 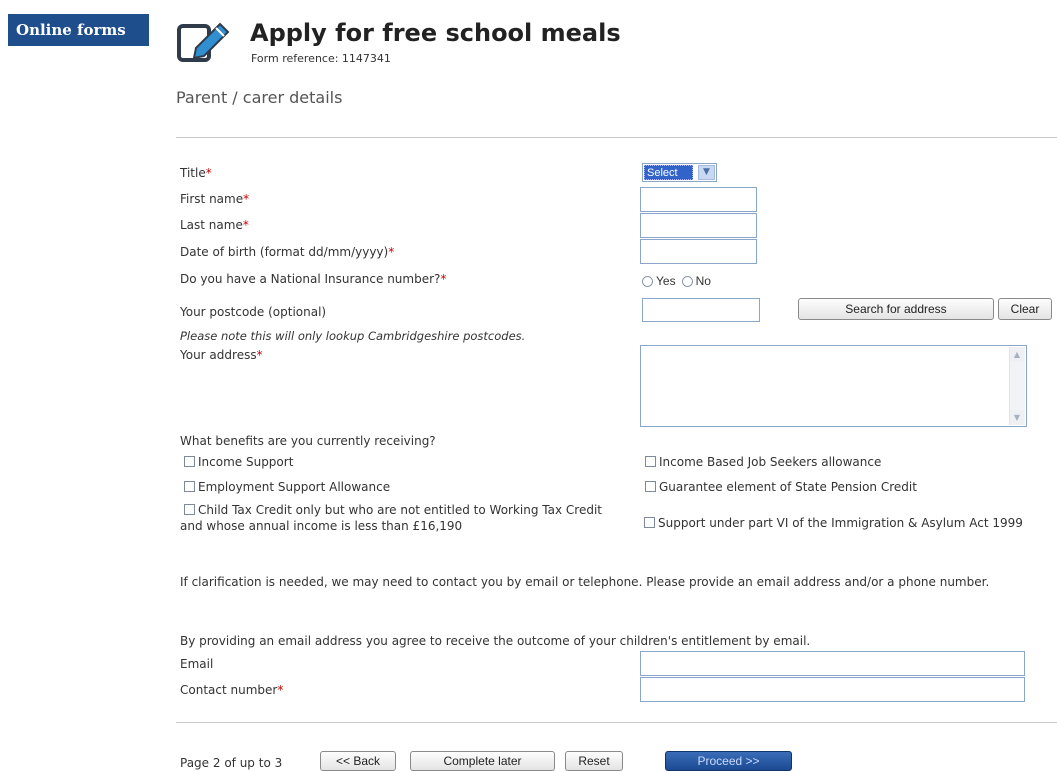 What do you see at coordinates (728, 761) in the screenshot?
I see `proceed-button: Proceed >>` at bounding box center [728, 761].